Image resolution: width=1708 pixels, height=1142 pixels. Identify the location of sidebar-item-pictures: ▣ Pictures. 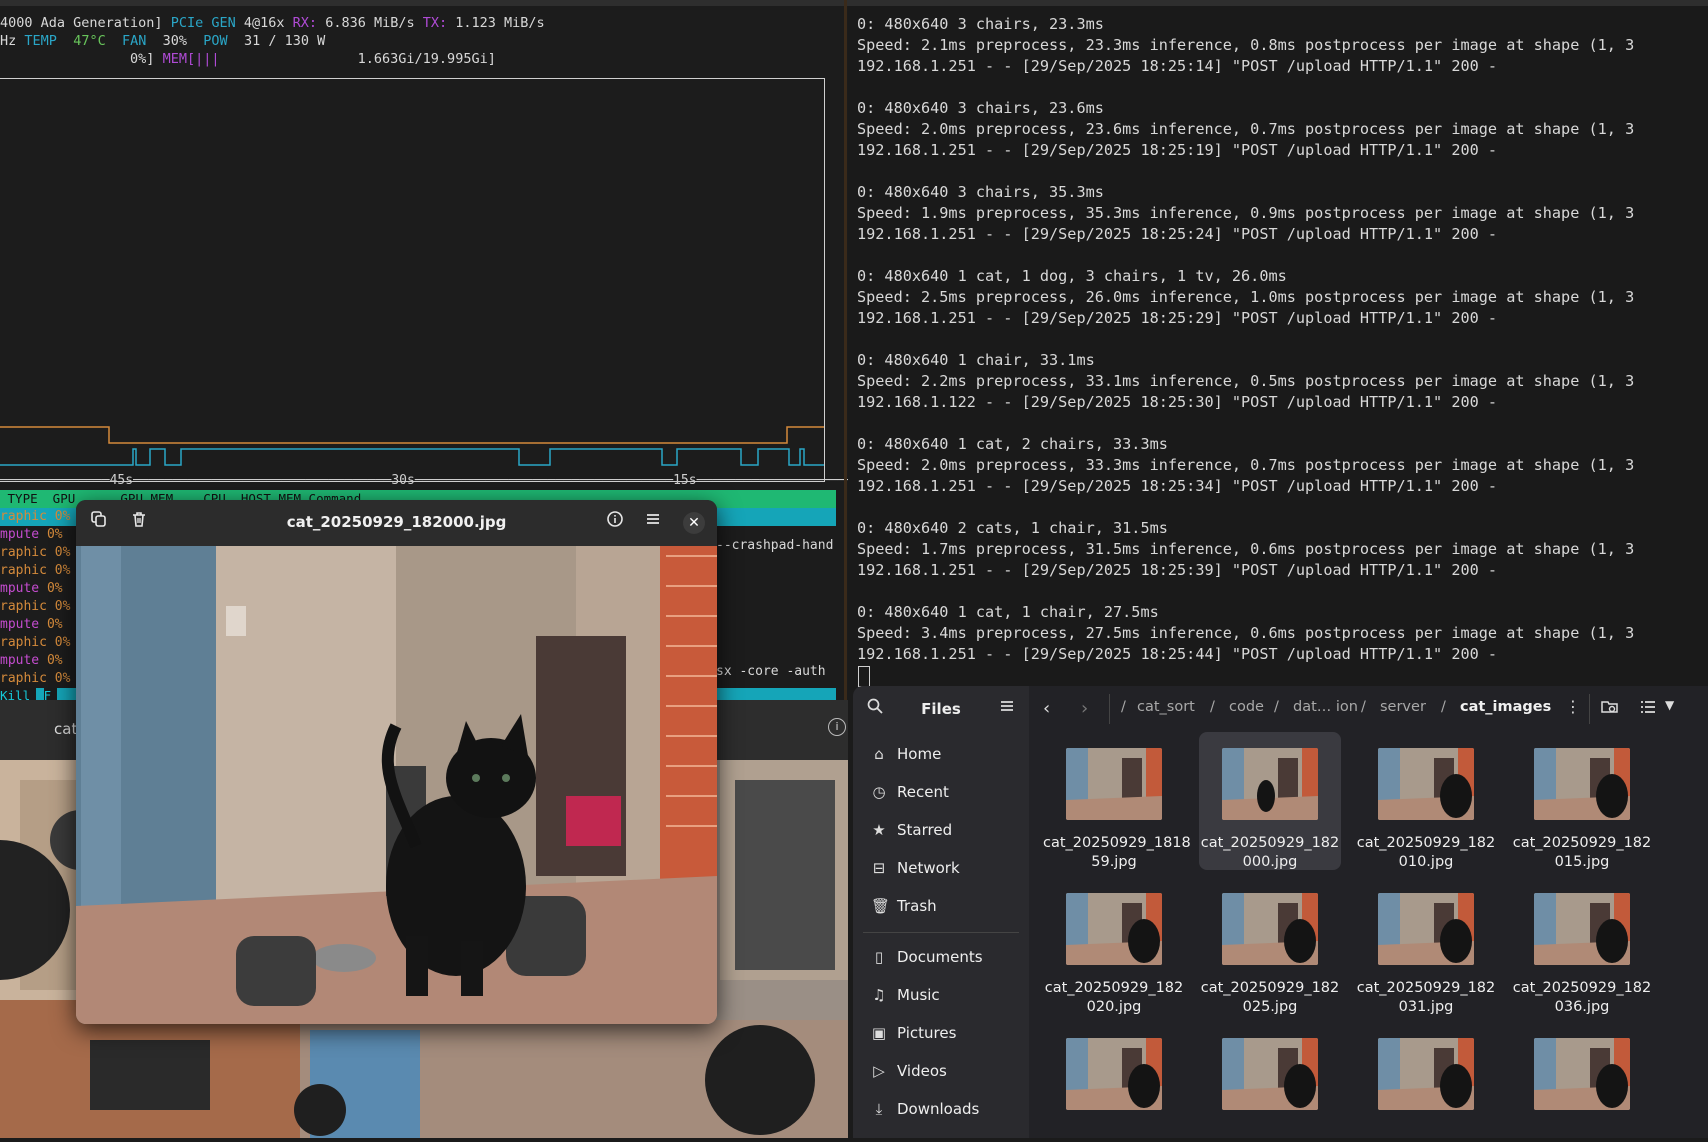
(914, 1033).